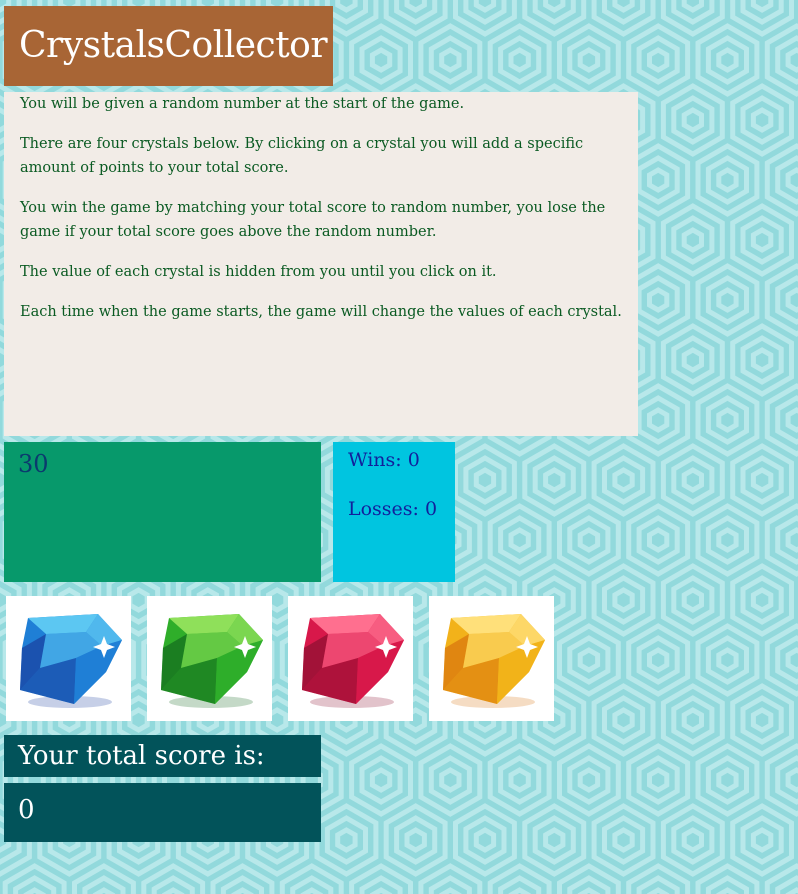  Describe the element at coordinates (162, 756) in the screenshot. I see `score-label: Your total score is:` at that location.